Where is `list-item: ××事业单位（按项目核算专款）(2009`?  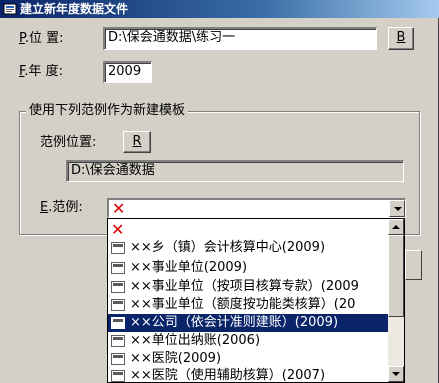
list-item: ××事业单位（按项目核算专款）(2009 is located at coordinates (248, 287).